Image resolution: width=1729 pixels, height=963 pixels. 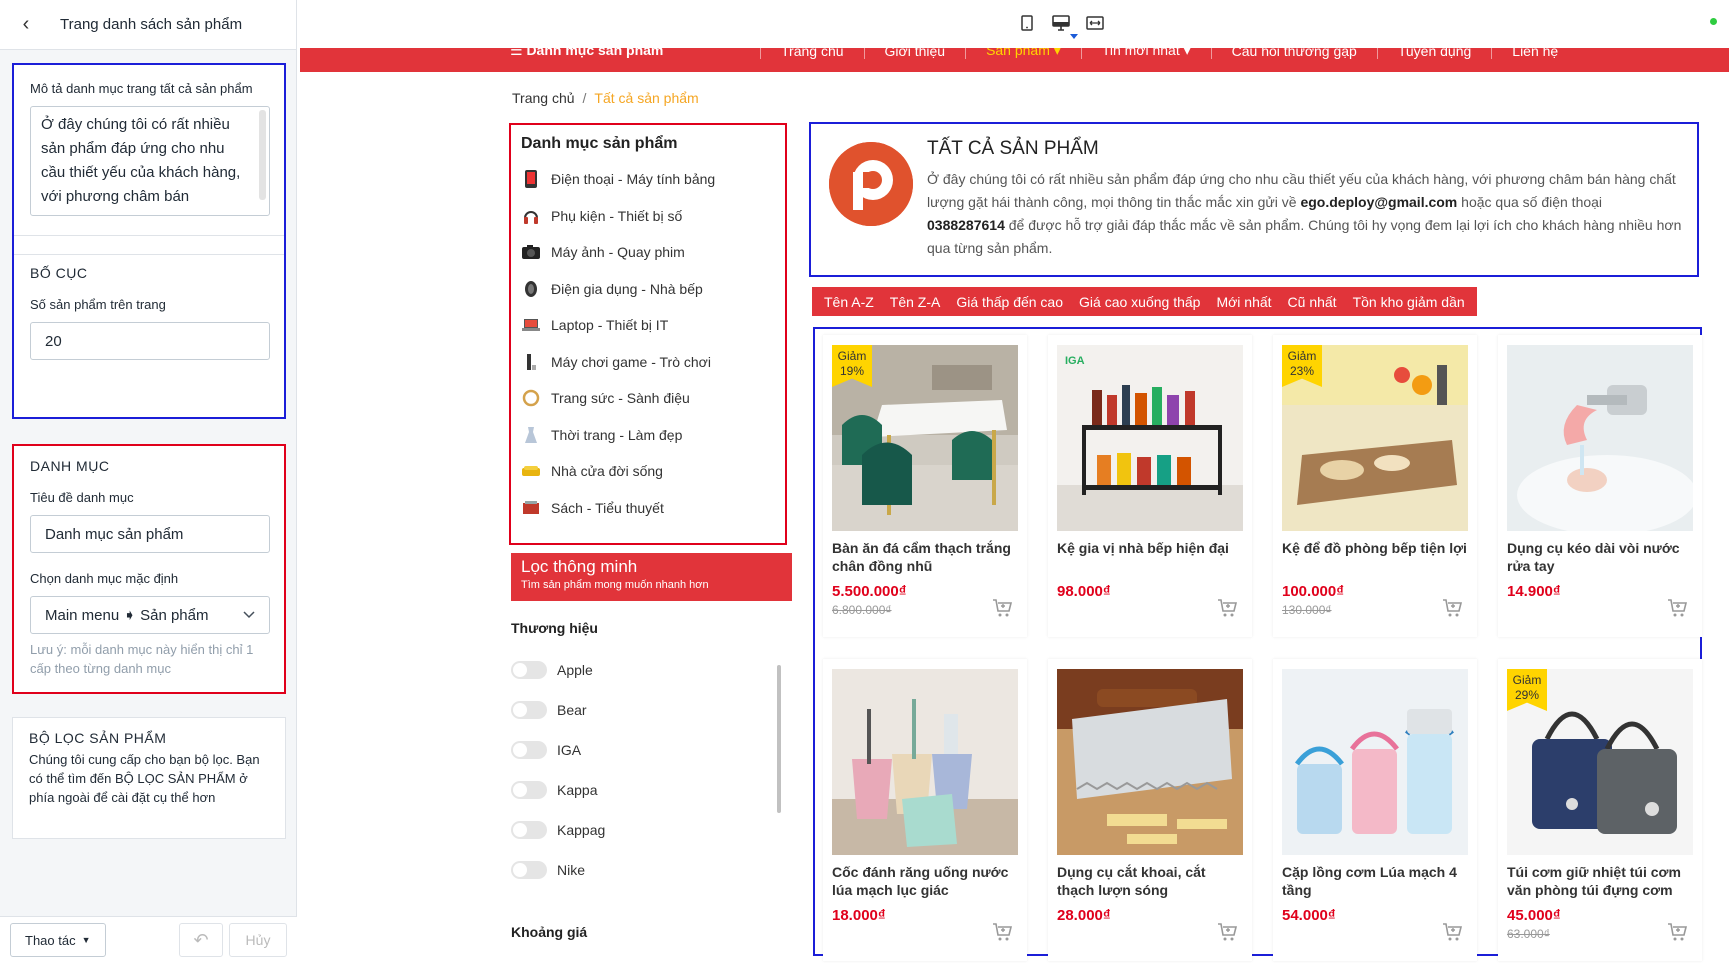 What do you see at coordinates (925, 438) in the screenshot?
I see `product-image: Giảm 19%` at bounding box center [925, 438].